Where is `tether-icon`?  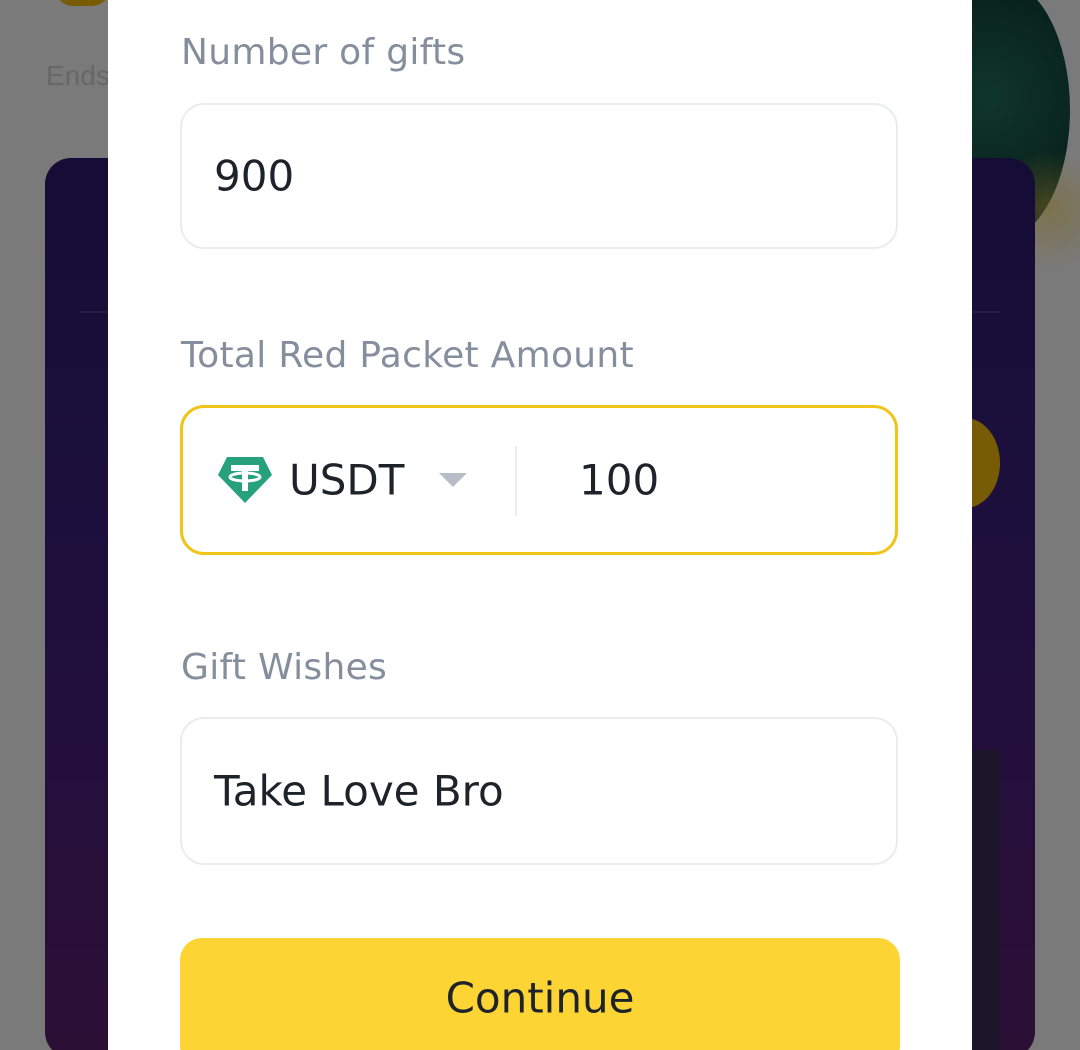 tether-icon is located at coordinates (245, 480).